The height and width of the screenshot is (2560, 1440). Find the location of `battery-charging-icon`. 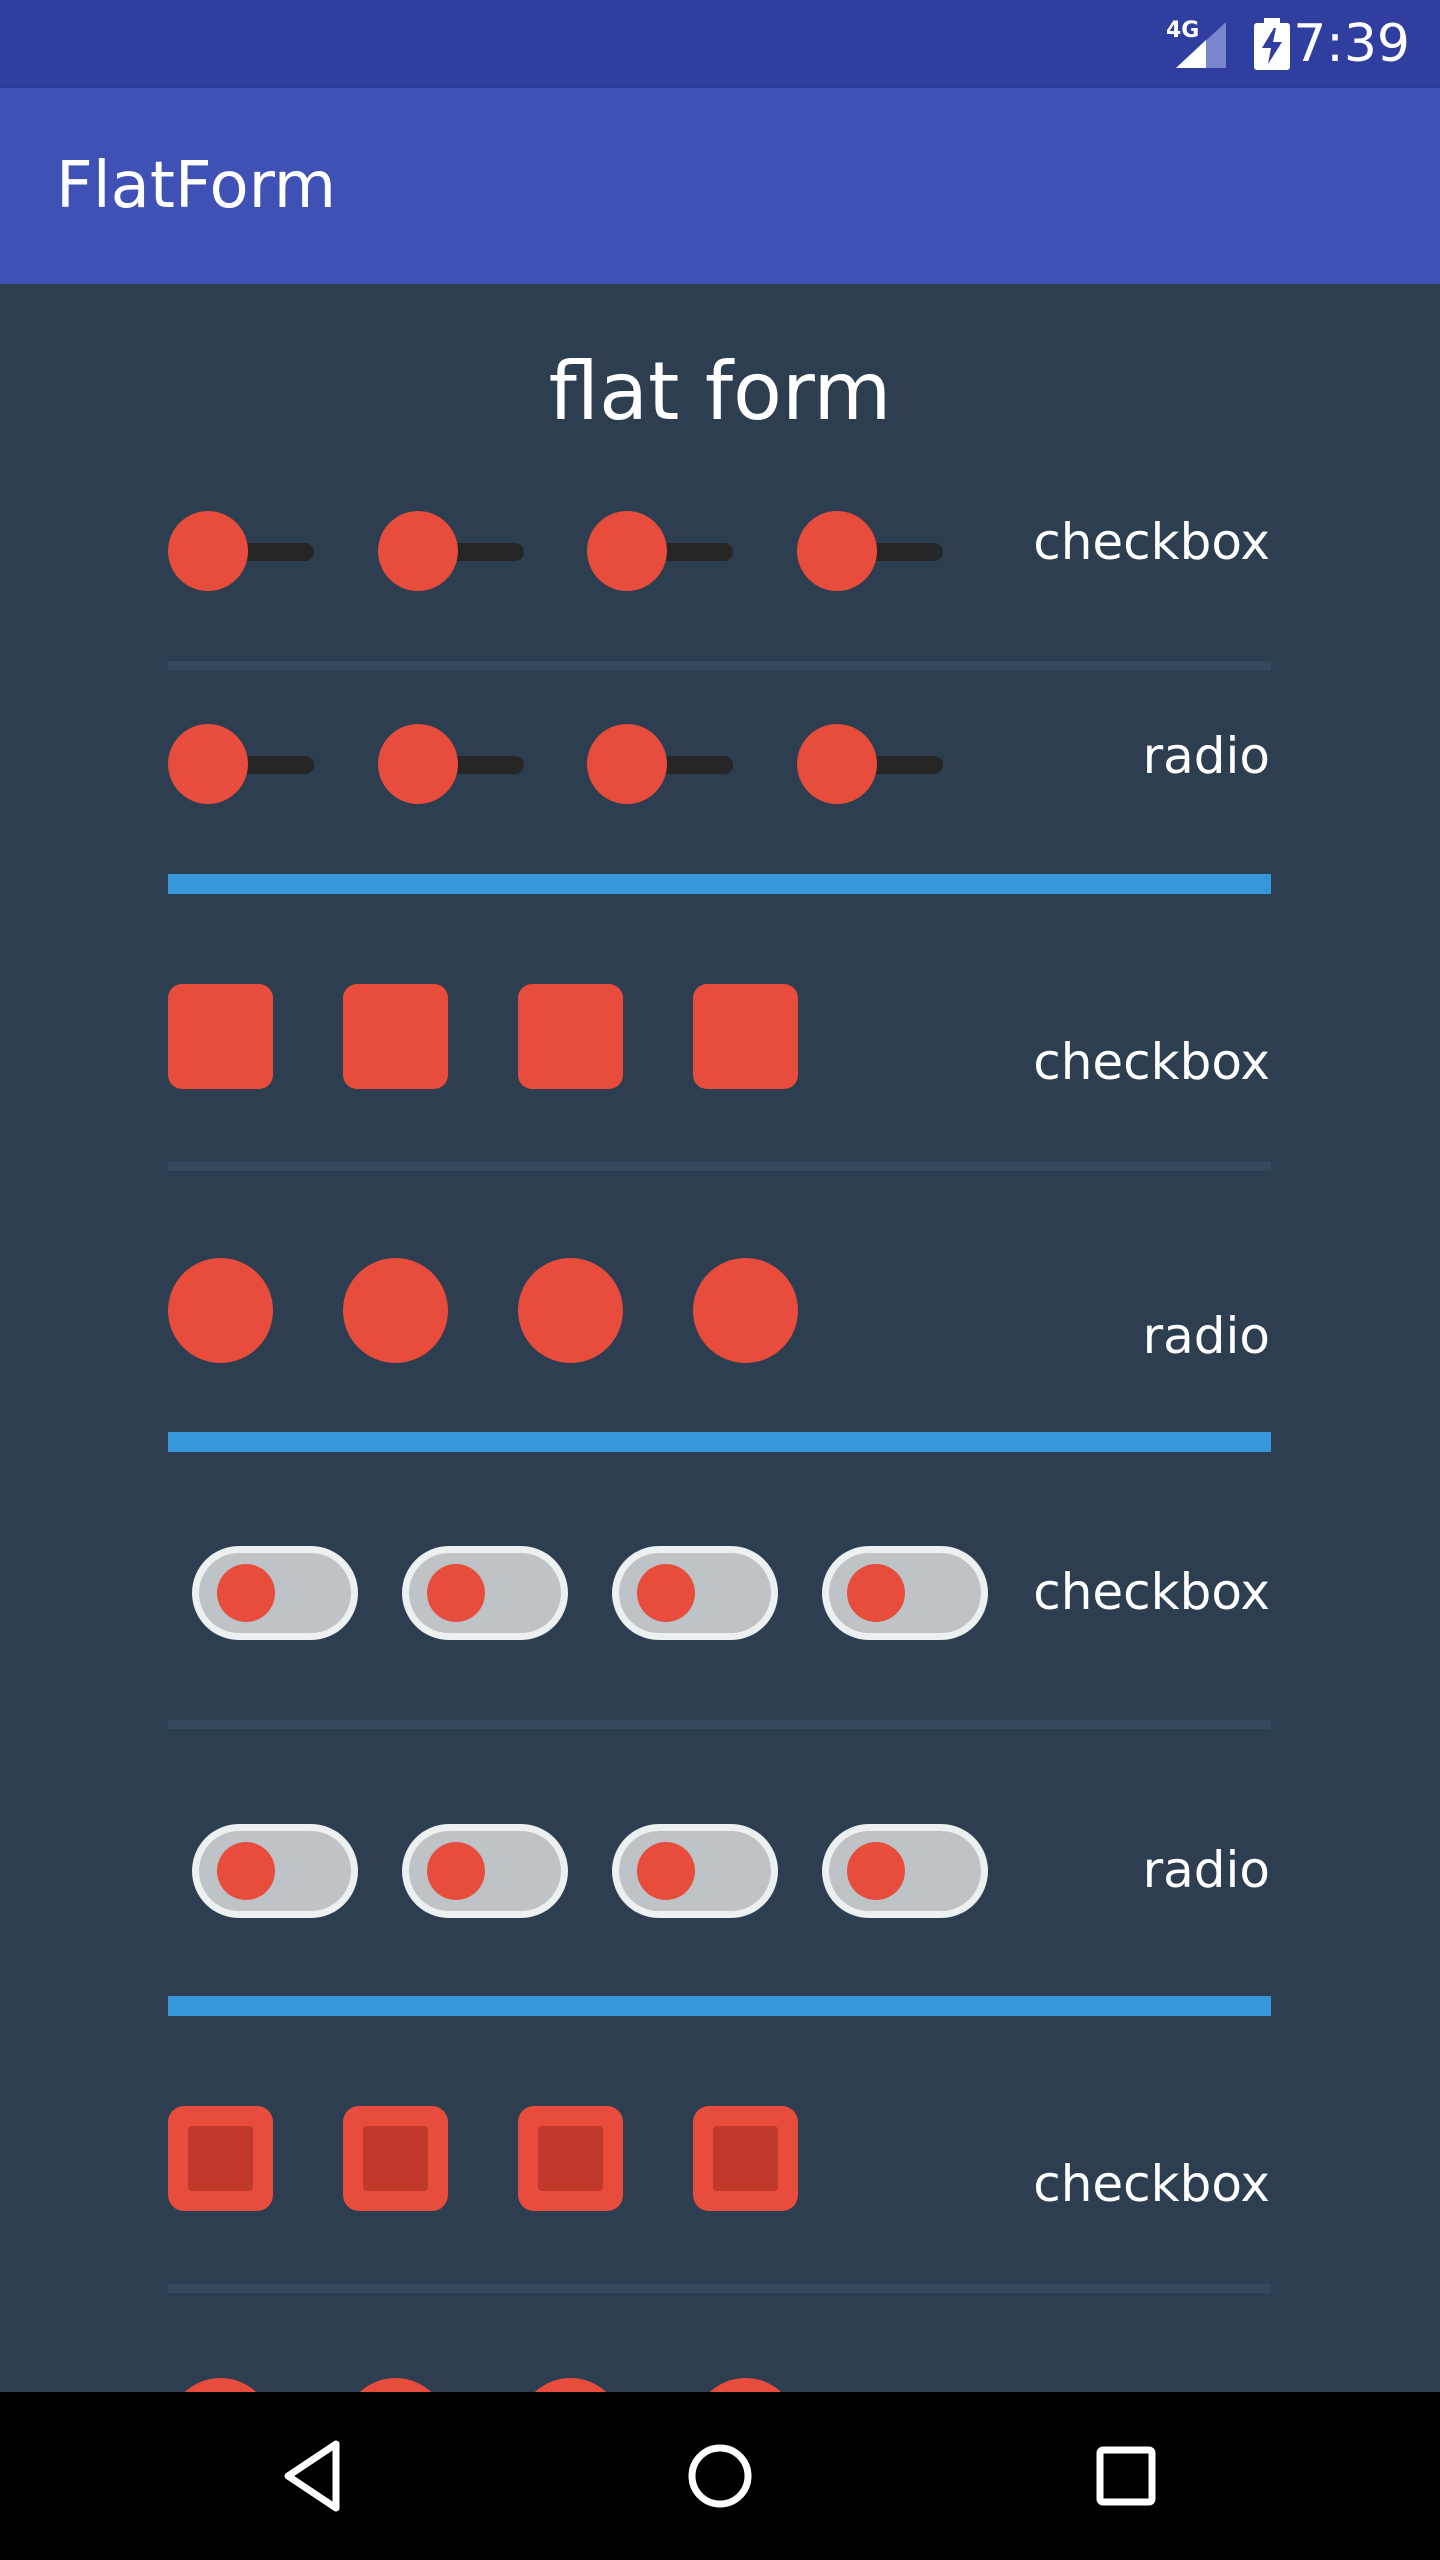

battery-charging-icon is located at coordinates (1272, 44).